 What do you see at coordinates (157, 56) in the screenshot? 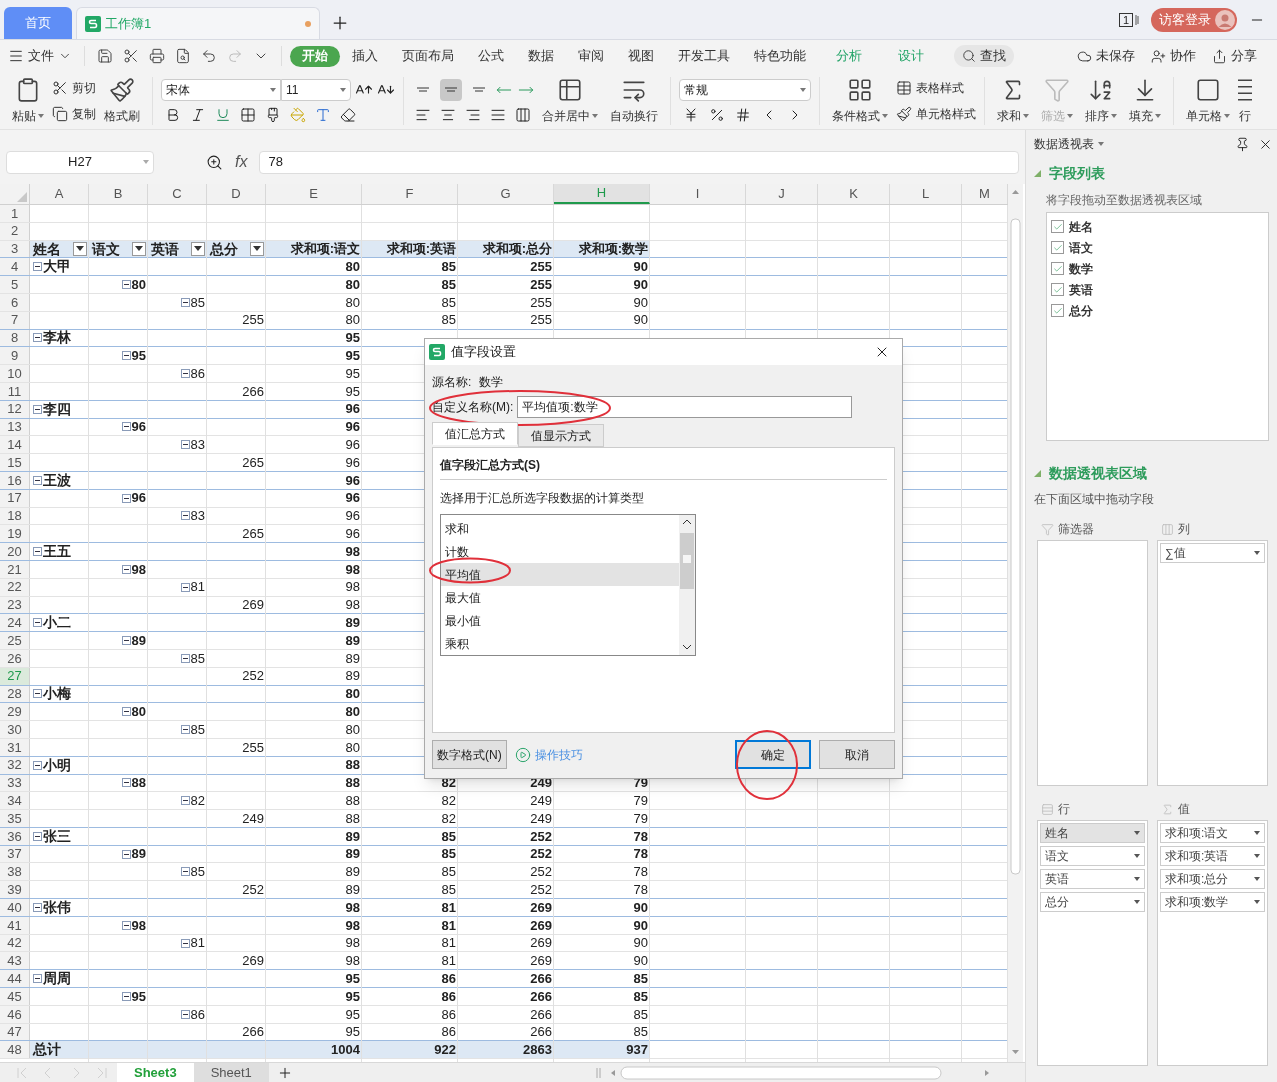
I see `print-icon` at bounding box center [157, 56].